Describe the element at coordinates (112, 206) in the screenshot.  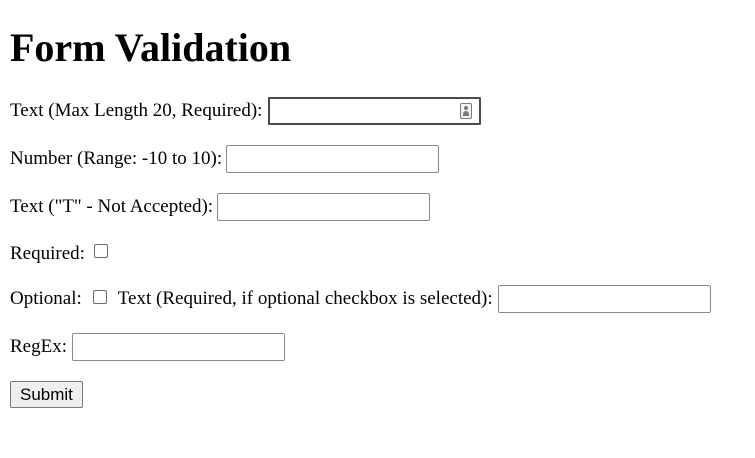
I see `text-not-t-label: Text ("T" - Not Accepted):` at that location.